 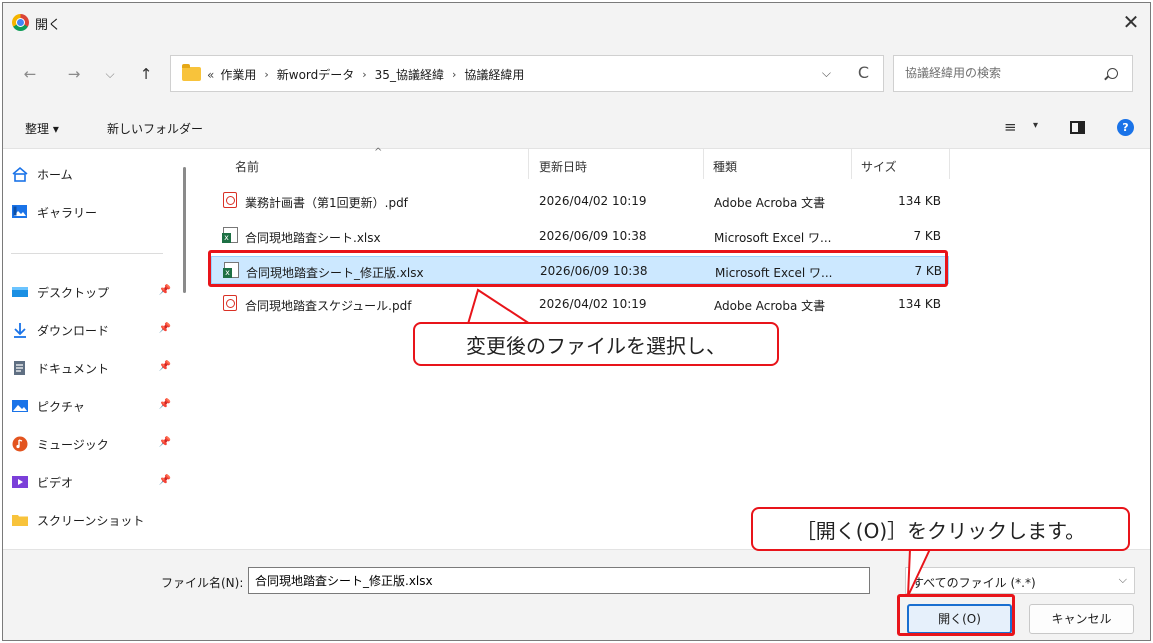 What do you see at coordinates (20, 174) in the screenshot?
I see `home-icon` at bounding box center [20, 174].